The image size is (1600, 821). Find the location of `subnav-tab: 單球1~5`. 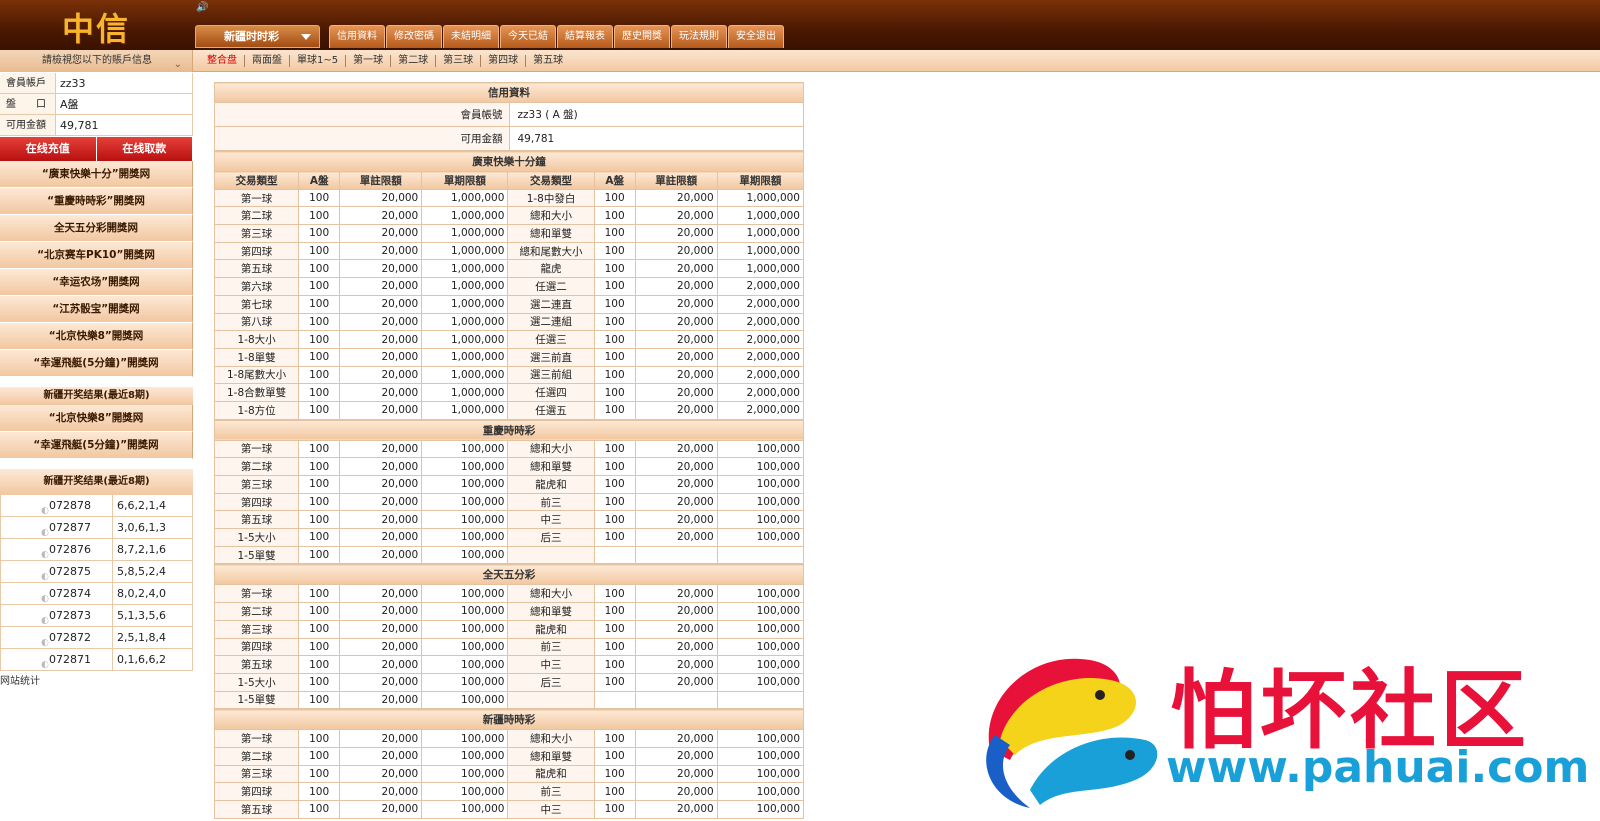

subnav-tab: 單球1~5 is located at coordinates (318, 61).